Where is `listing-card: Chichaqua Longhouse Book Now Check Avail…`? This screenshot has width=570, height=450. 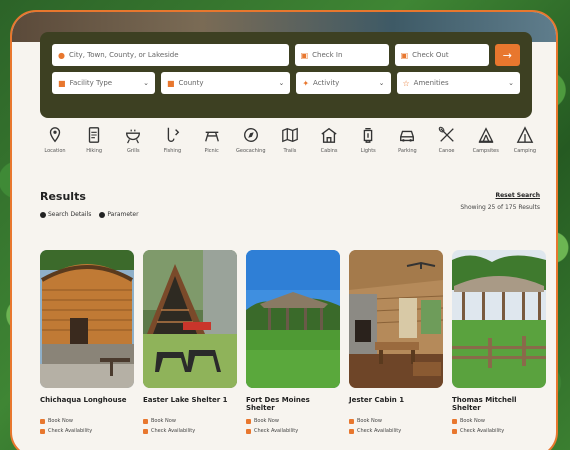 listing-card: Chichaqua Longhouse Book Now Check Avail… is located at coordinates (87, 342).